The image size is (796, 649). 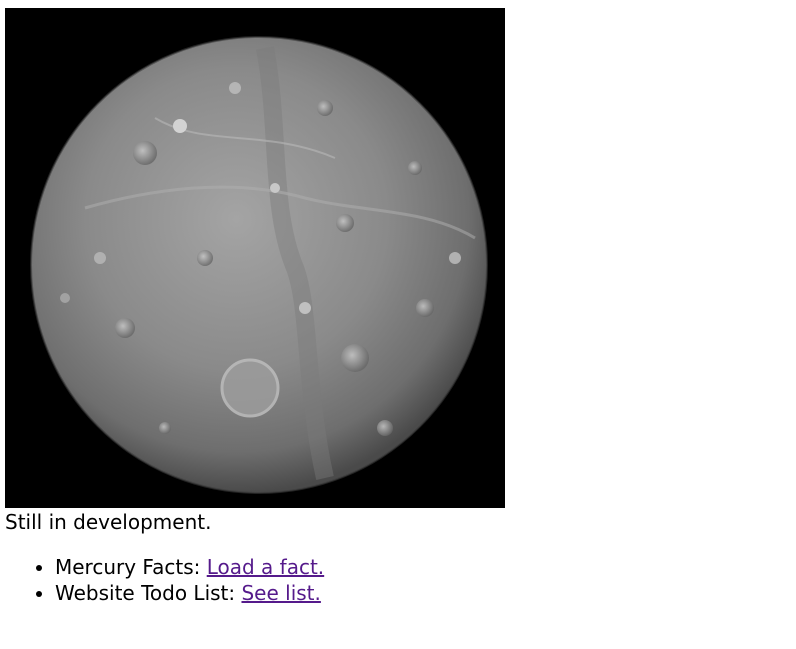 I want to click on load-fact-link: Load a fact., so click(x=265, y=567).